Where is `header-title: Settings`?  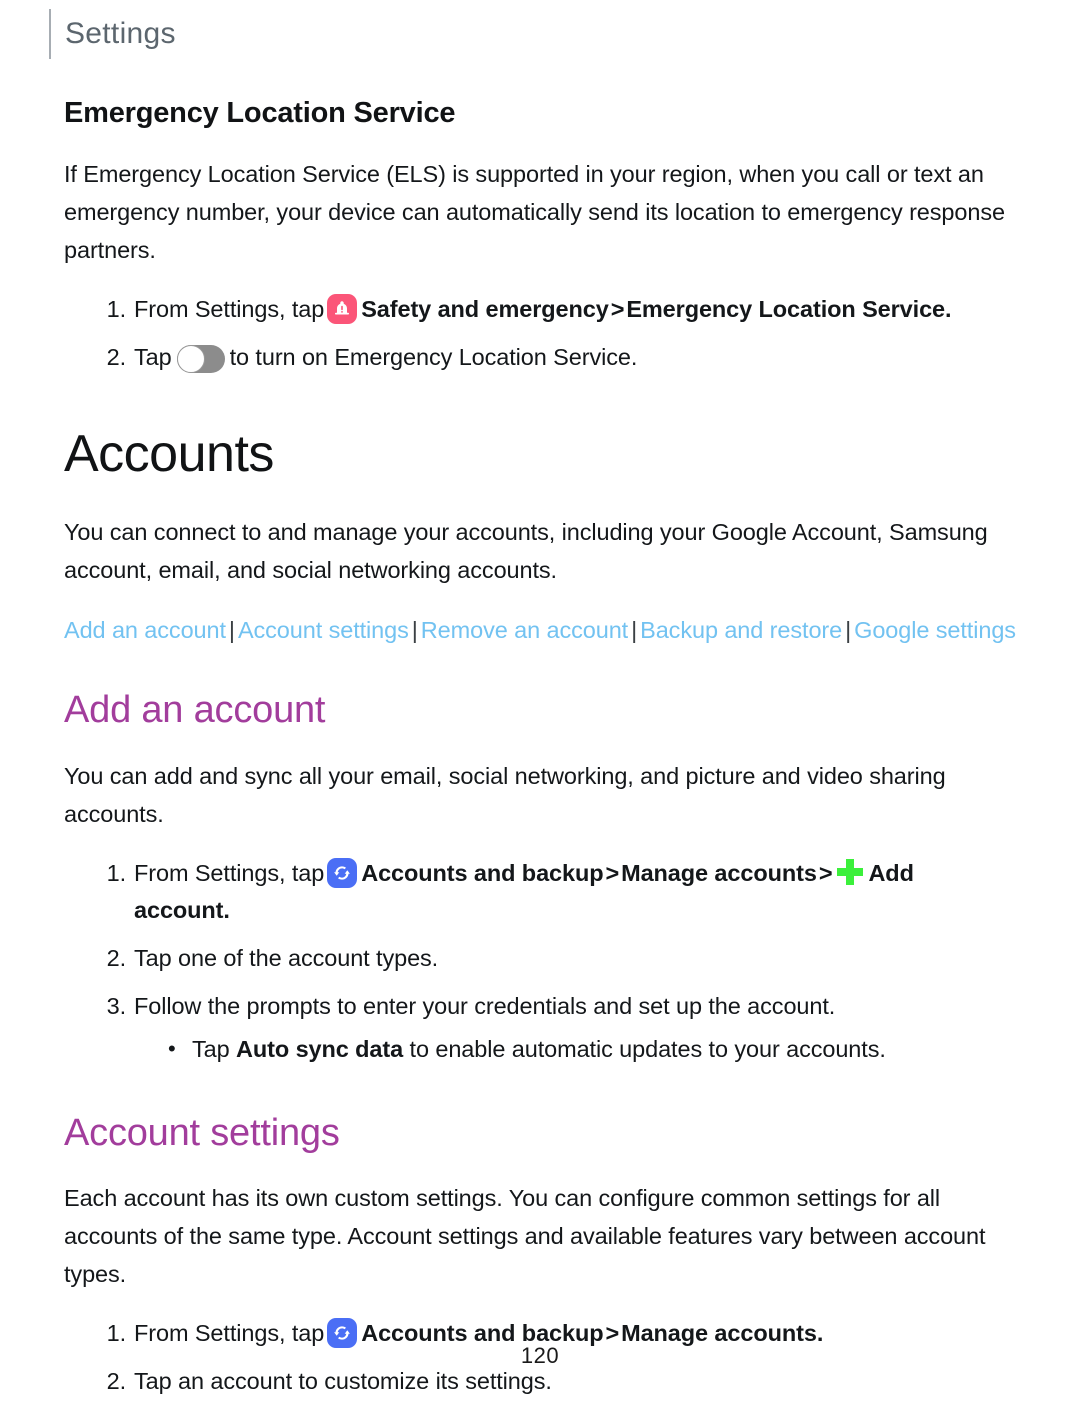 header-title: Settings is located at coordinates (120, 33).